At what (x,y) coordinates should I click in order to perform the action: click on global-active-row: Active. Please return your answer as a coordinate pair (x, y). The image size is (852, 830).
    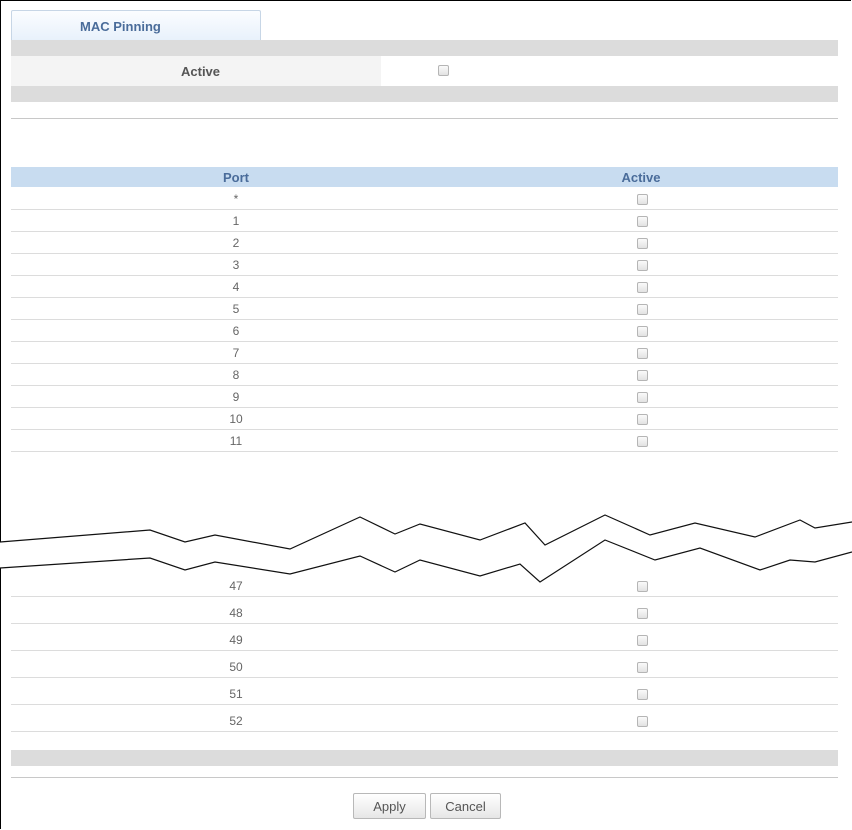
    Looking at the image, I should click on (424, 71).